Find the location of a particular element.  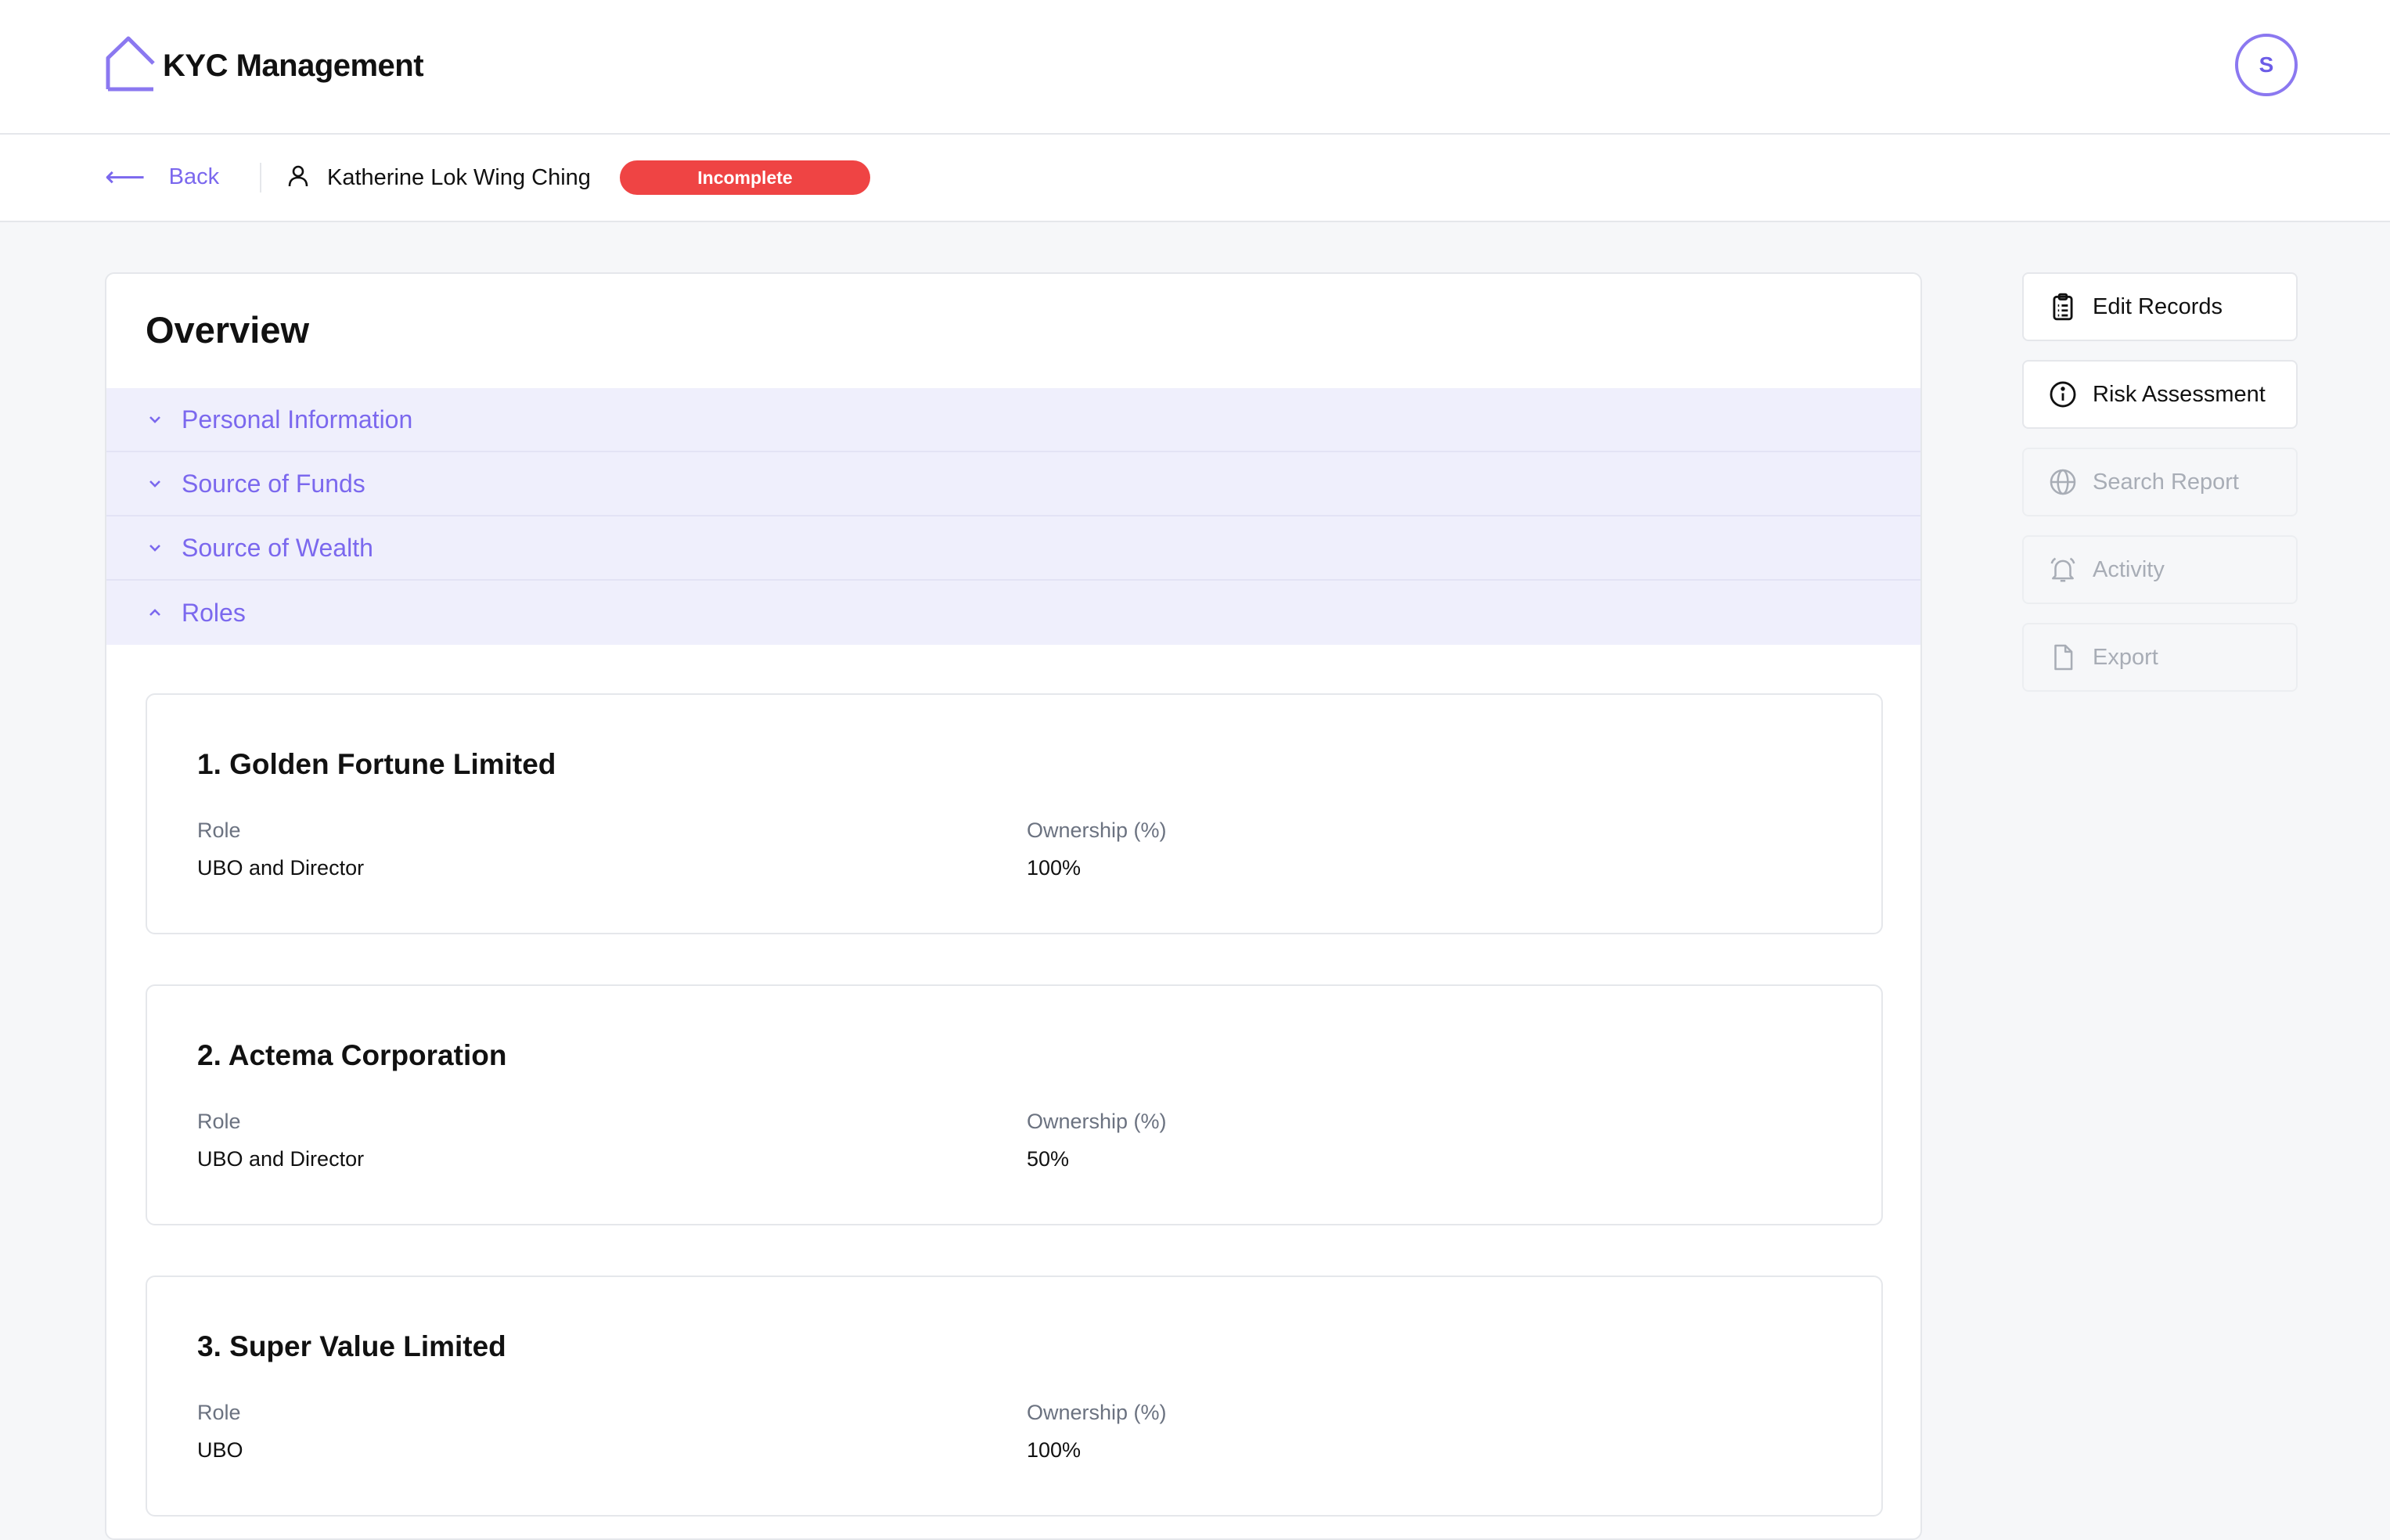

divider is located at coordinates (260, 177).